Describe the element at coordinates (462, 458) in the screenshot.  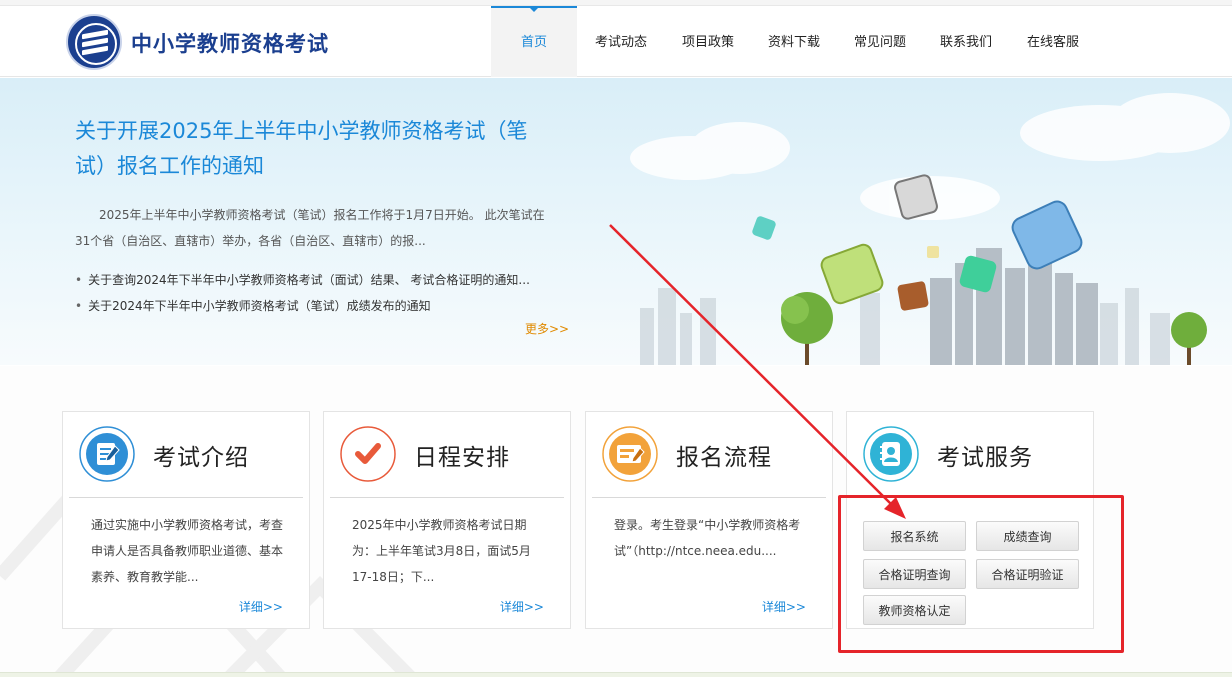
I see `card-title: 日程安排` at that location.